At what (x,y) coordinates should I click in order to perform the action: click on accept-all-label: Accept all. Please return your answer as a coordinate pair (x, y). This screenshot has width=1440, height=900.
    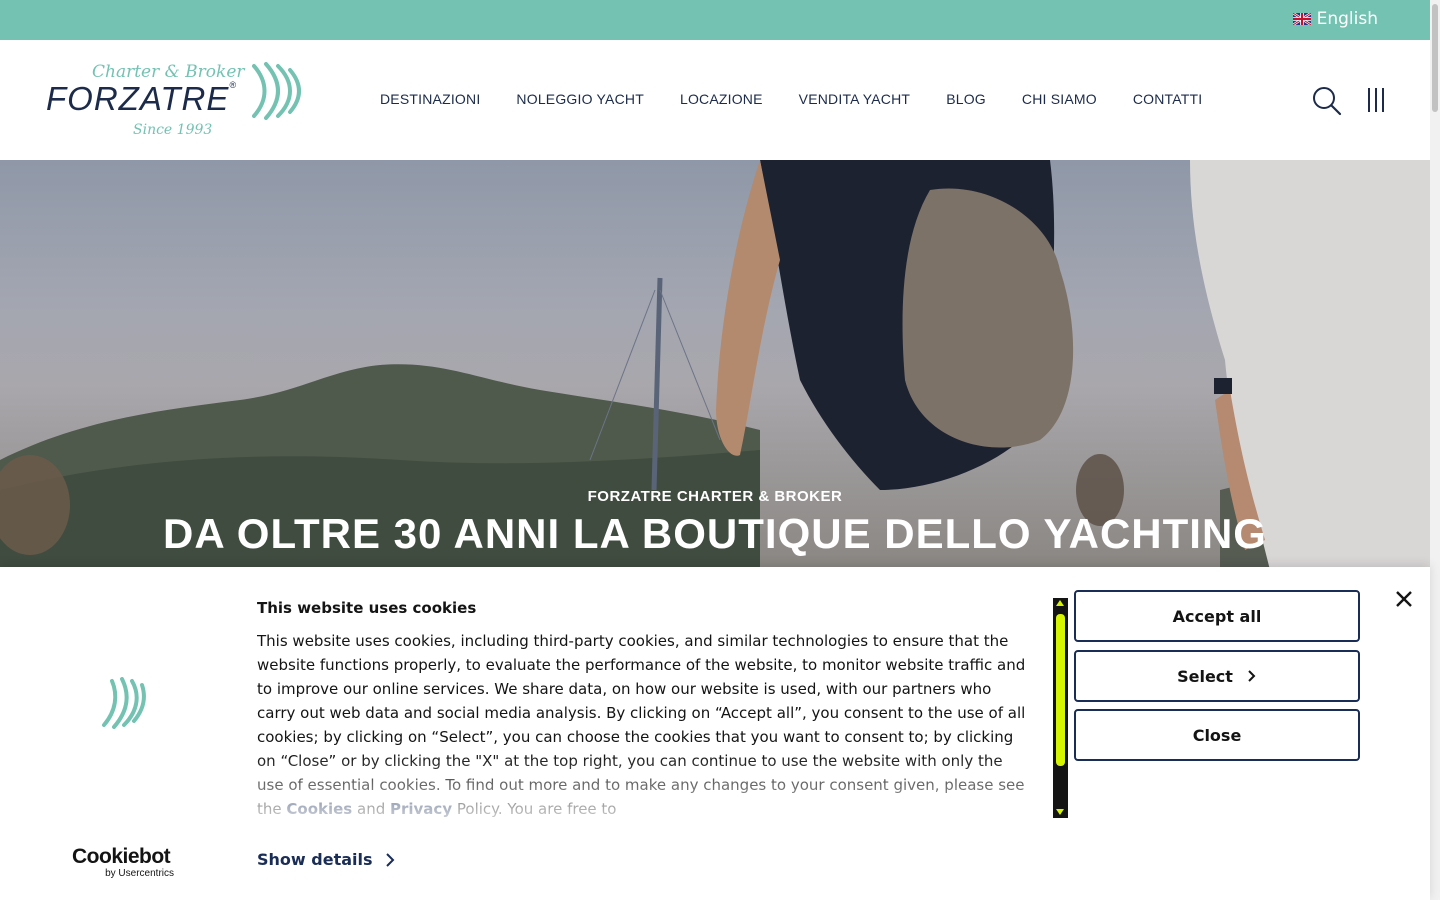
    Looking at the image, I should click on (1217, 616).